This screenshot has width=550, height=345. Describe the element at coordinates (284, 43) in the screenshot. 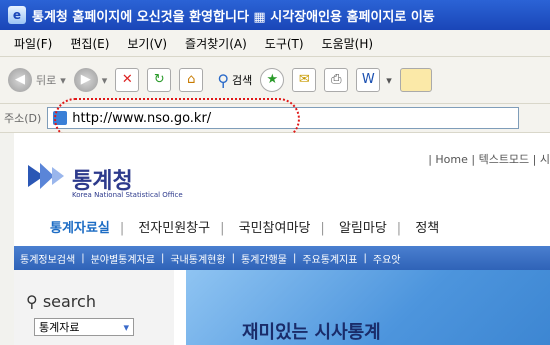

I see `menu-tools: 도구(T)` at that location.